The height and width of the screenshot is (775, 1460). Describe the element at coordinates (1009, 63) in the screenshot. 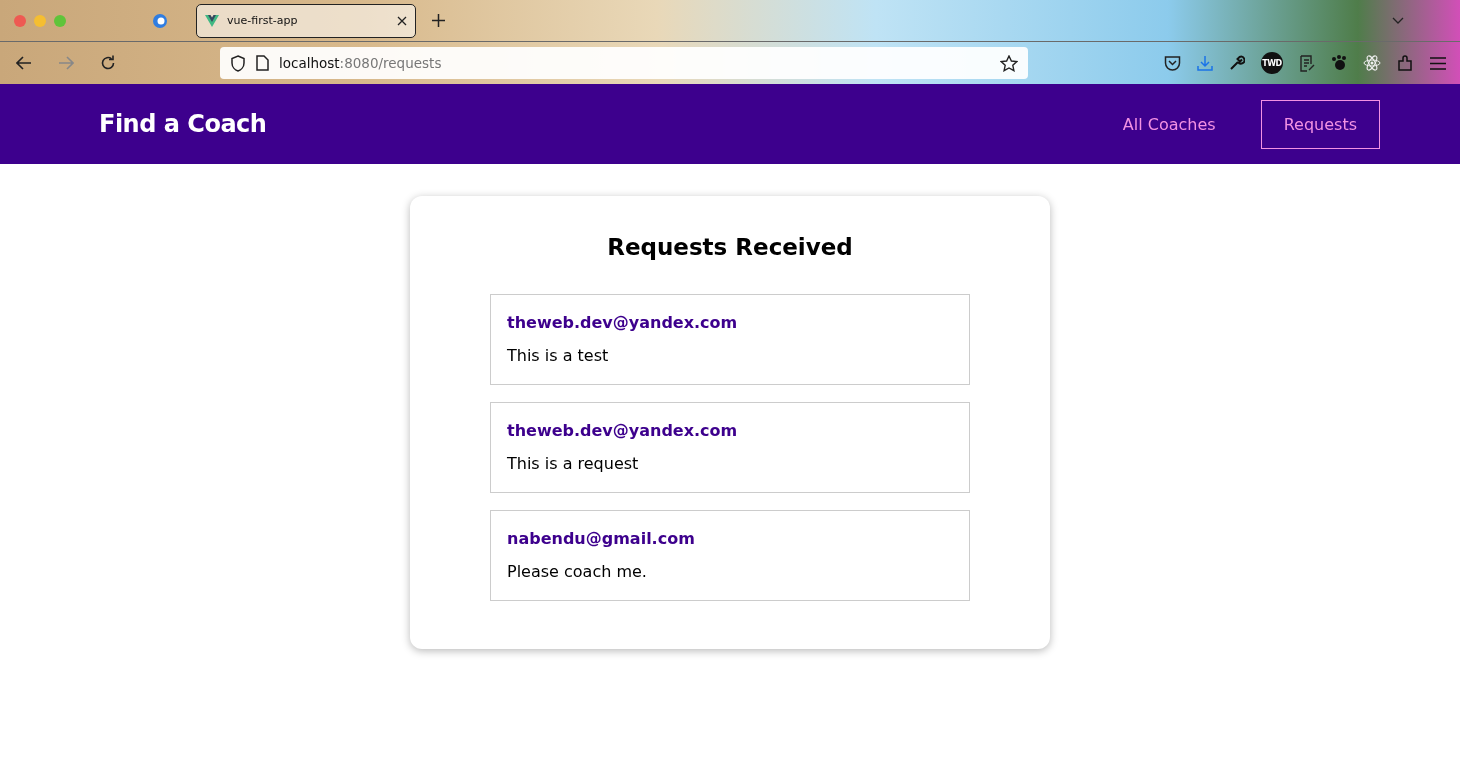

I see `star-icon` at that location.